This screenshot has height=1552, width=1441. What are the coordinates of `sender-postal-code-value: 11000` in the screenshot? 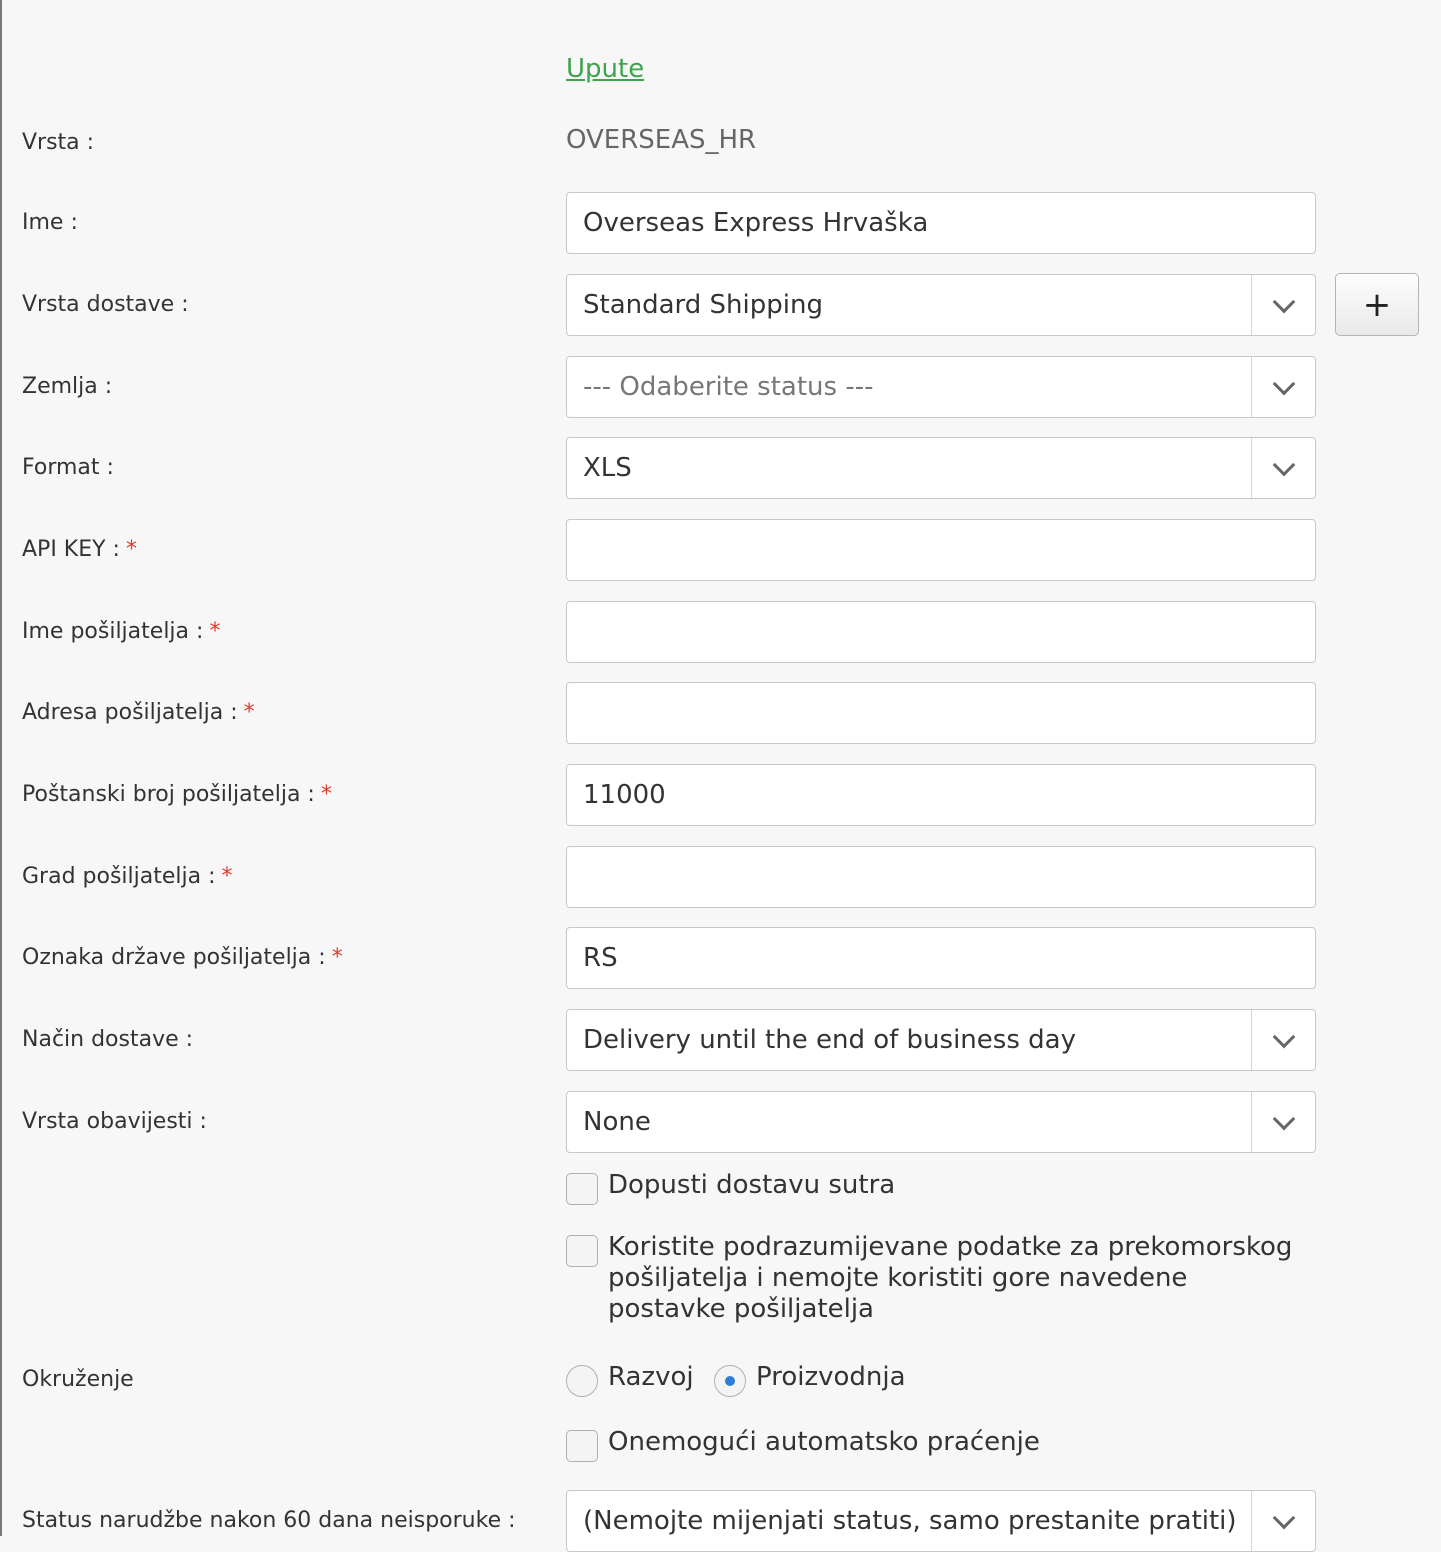 It's located at (624, 795).